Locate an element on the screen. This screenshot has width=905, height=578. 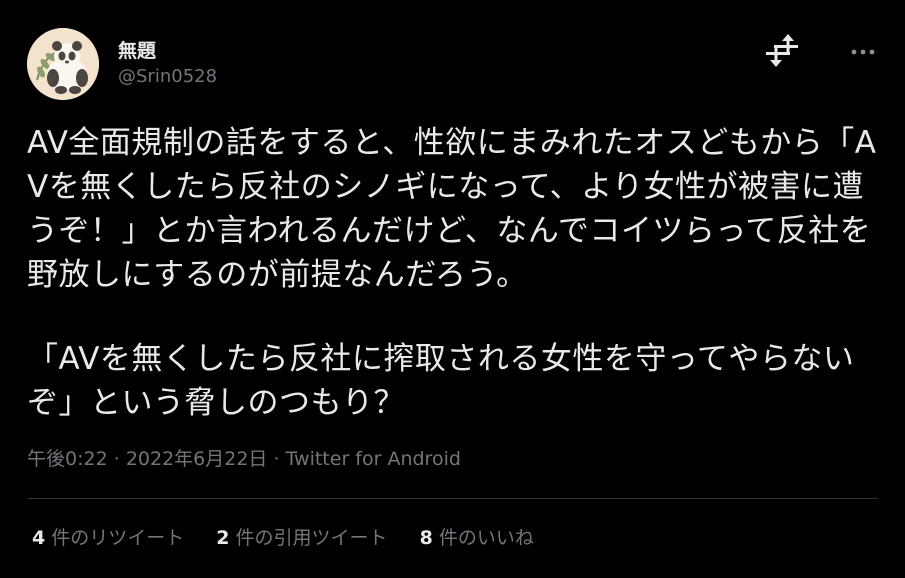
tweet-date: 2022年6月22日 is located at coordinates (197, 459).